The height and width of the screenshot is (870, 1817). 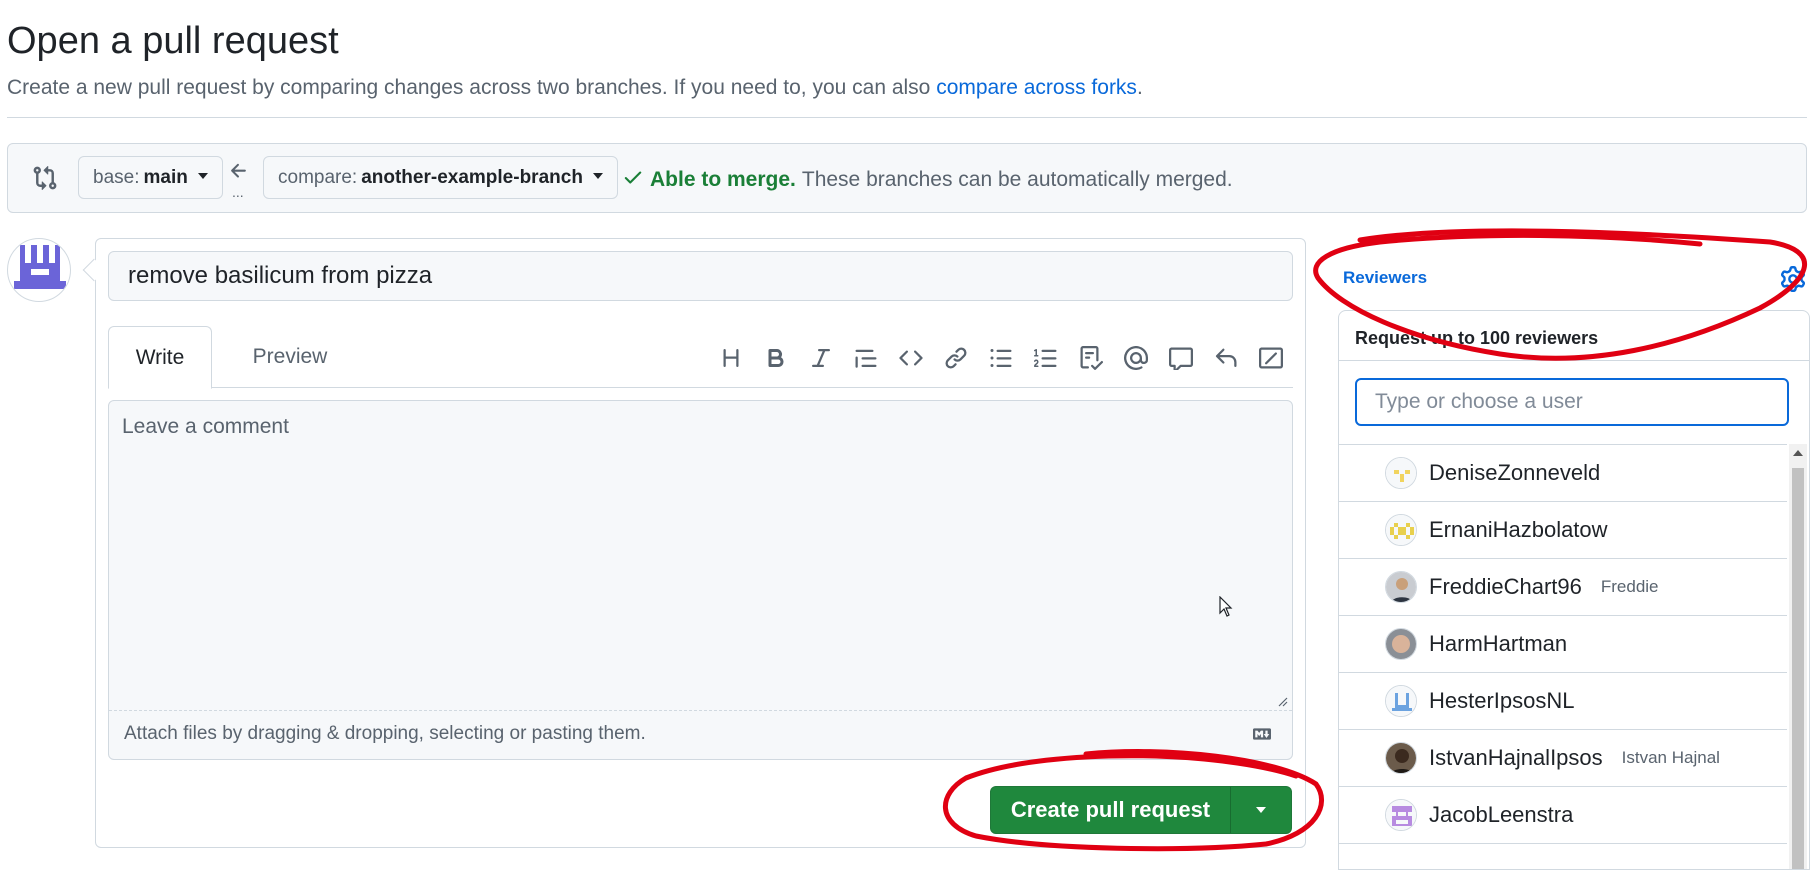 I want to click on create-pull-request-label: Create pull request, so click(x=1111, y=810).